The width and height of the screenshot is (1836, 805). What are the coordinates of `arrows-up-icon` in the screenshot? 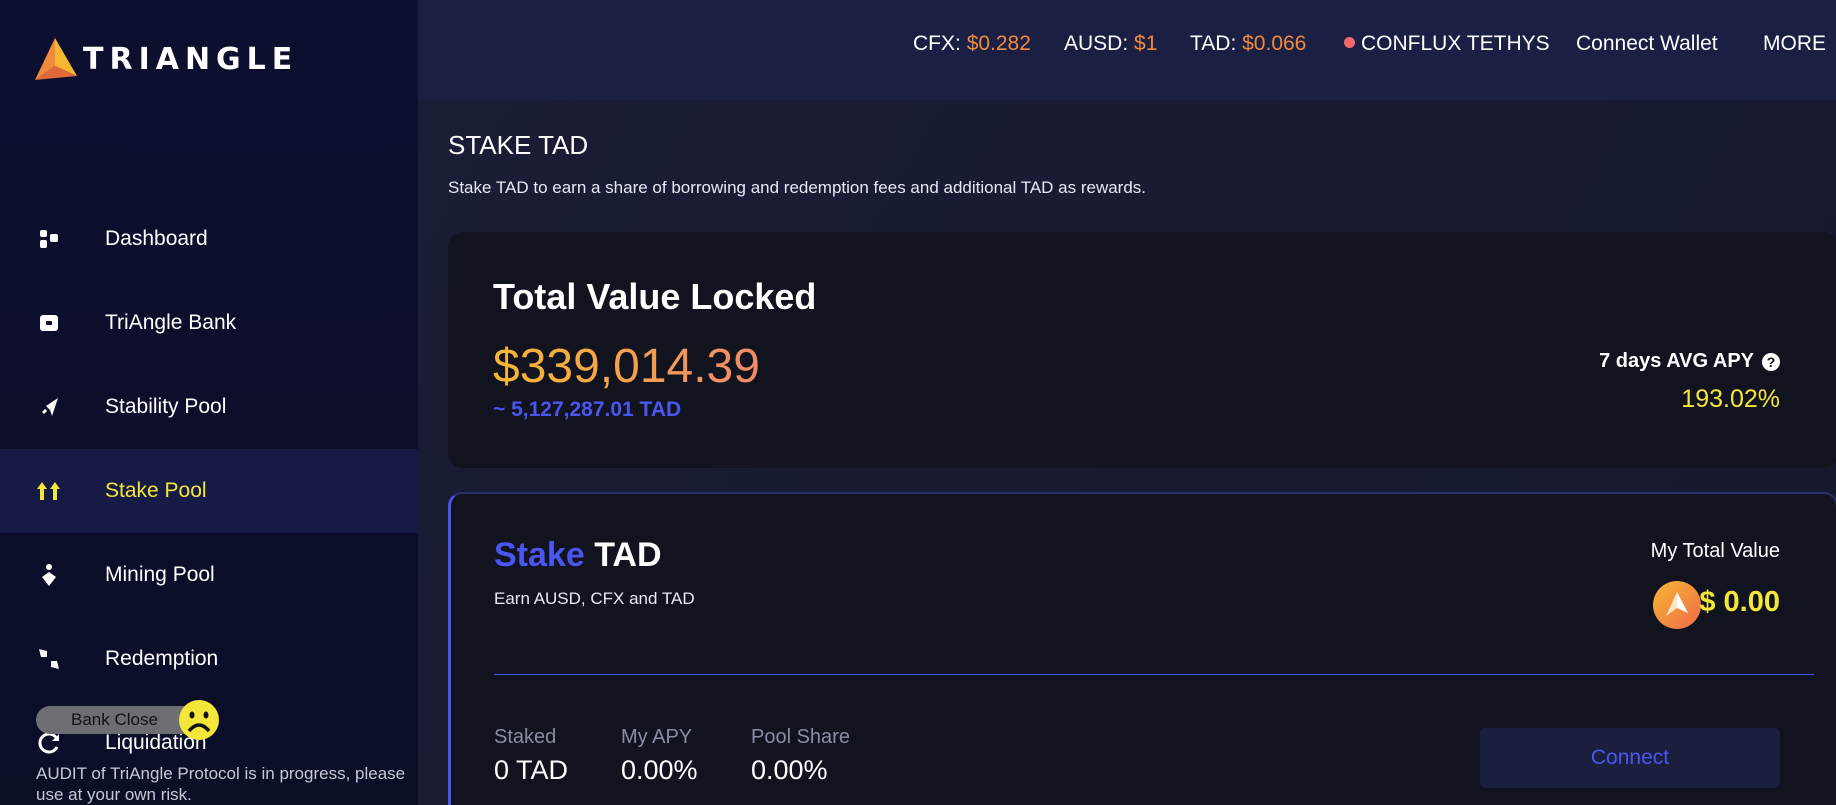 It's located at (49, 491).